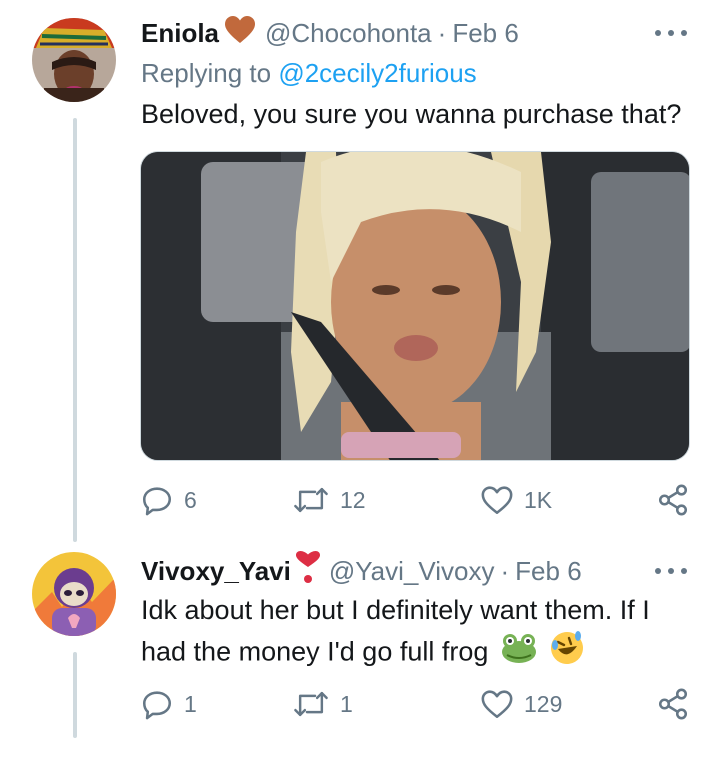 Image resolution: width=717 pixels, height=761 pixels. I want to click on reply-button: 1, so click(168, 704).